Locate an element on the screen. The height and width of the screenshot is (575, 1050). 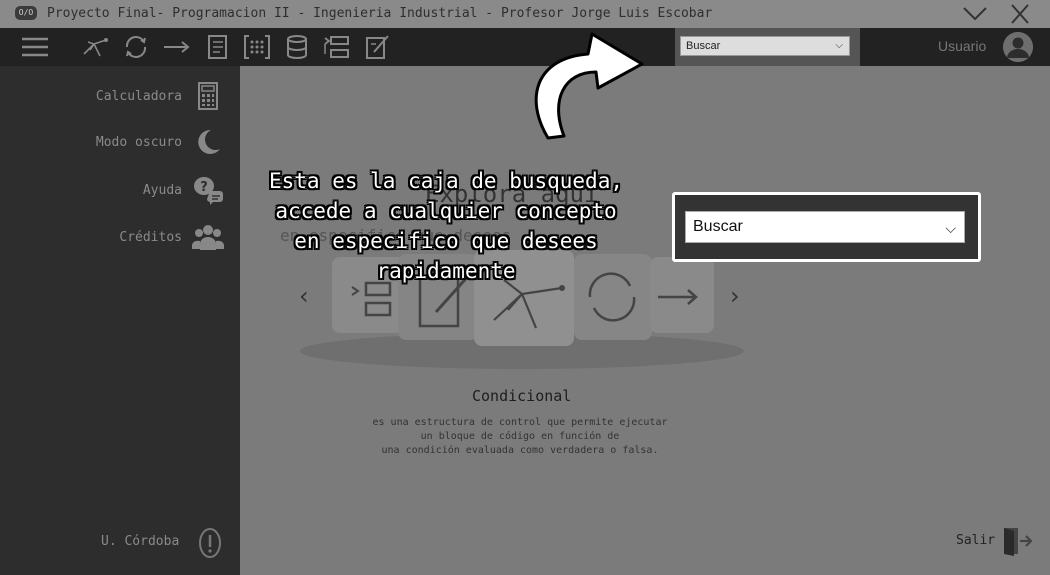
toolbar-matrix-button is located at coordinates (257, 47).